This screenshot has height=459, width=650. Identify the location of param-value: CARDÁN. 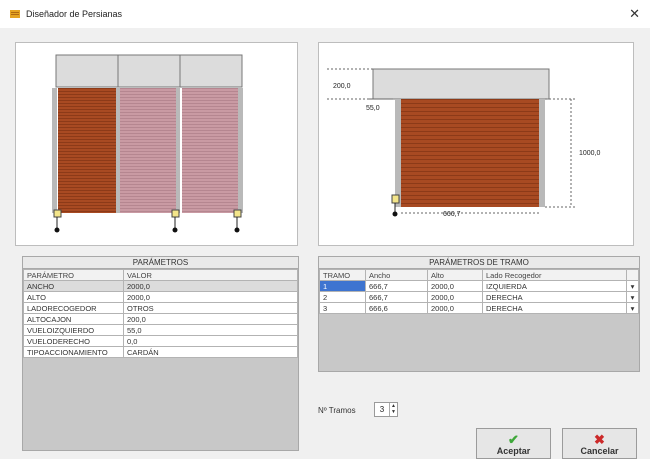
(210, 352).